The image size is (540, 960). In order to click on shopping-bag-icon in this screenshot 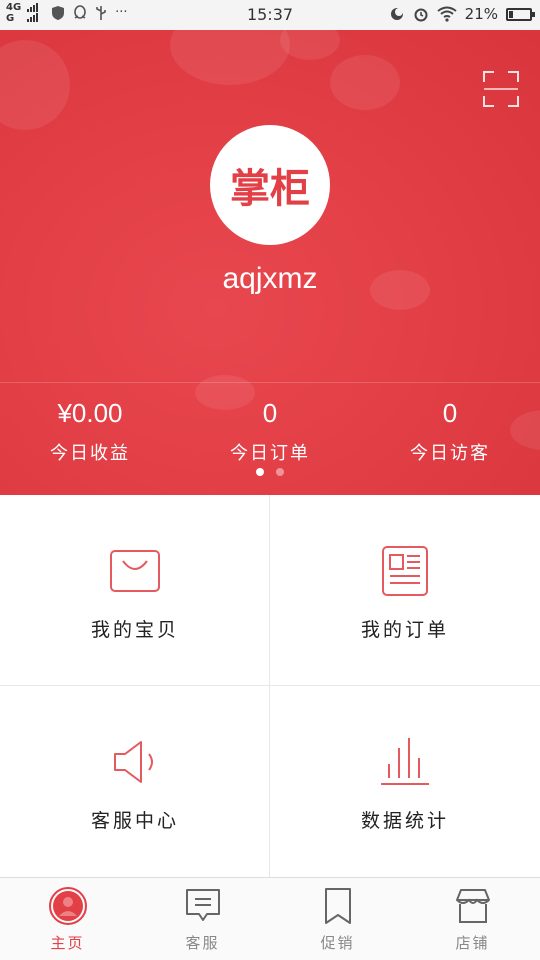, I will do `click(135, 571)`.